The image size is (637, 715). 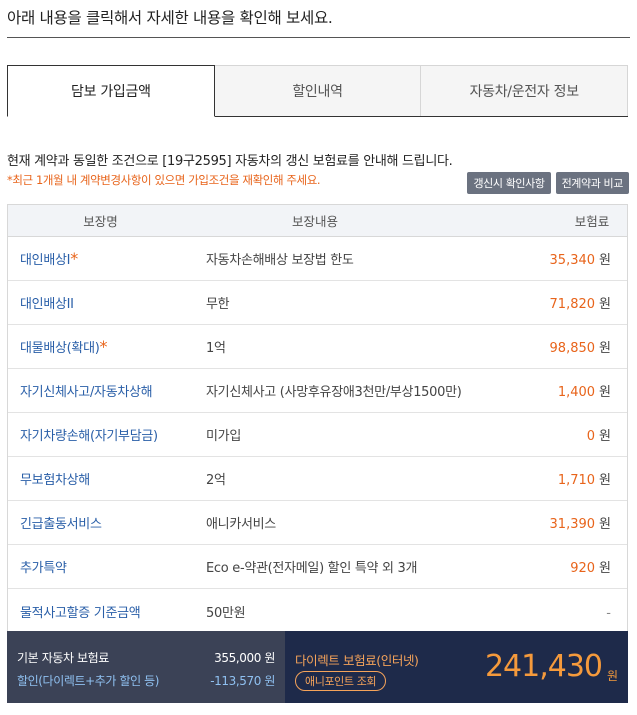 I want to click on coverage-name-link: 추가특약, so click(x=43, y=568).